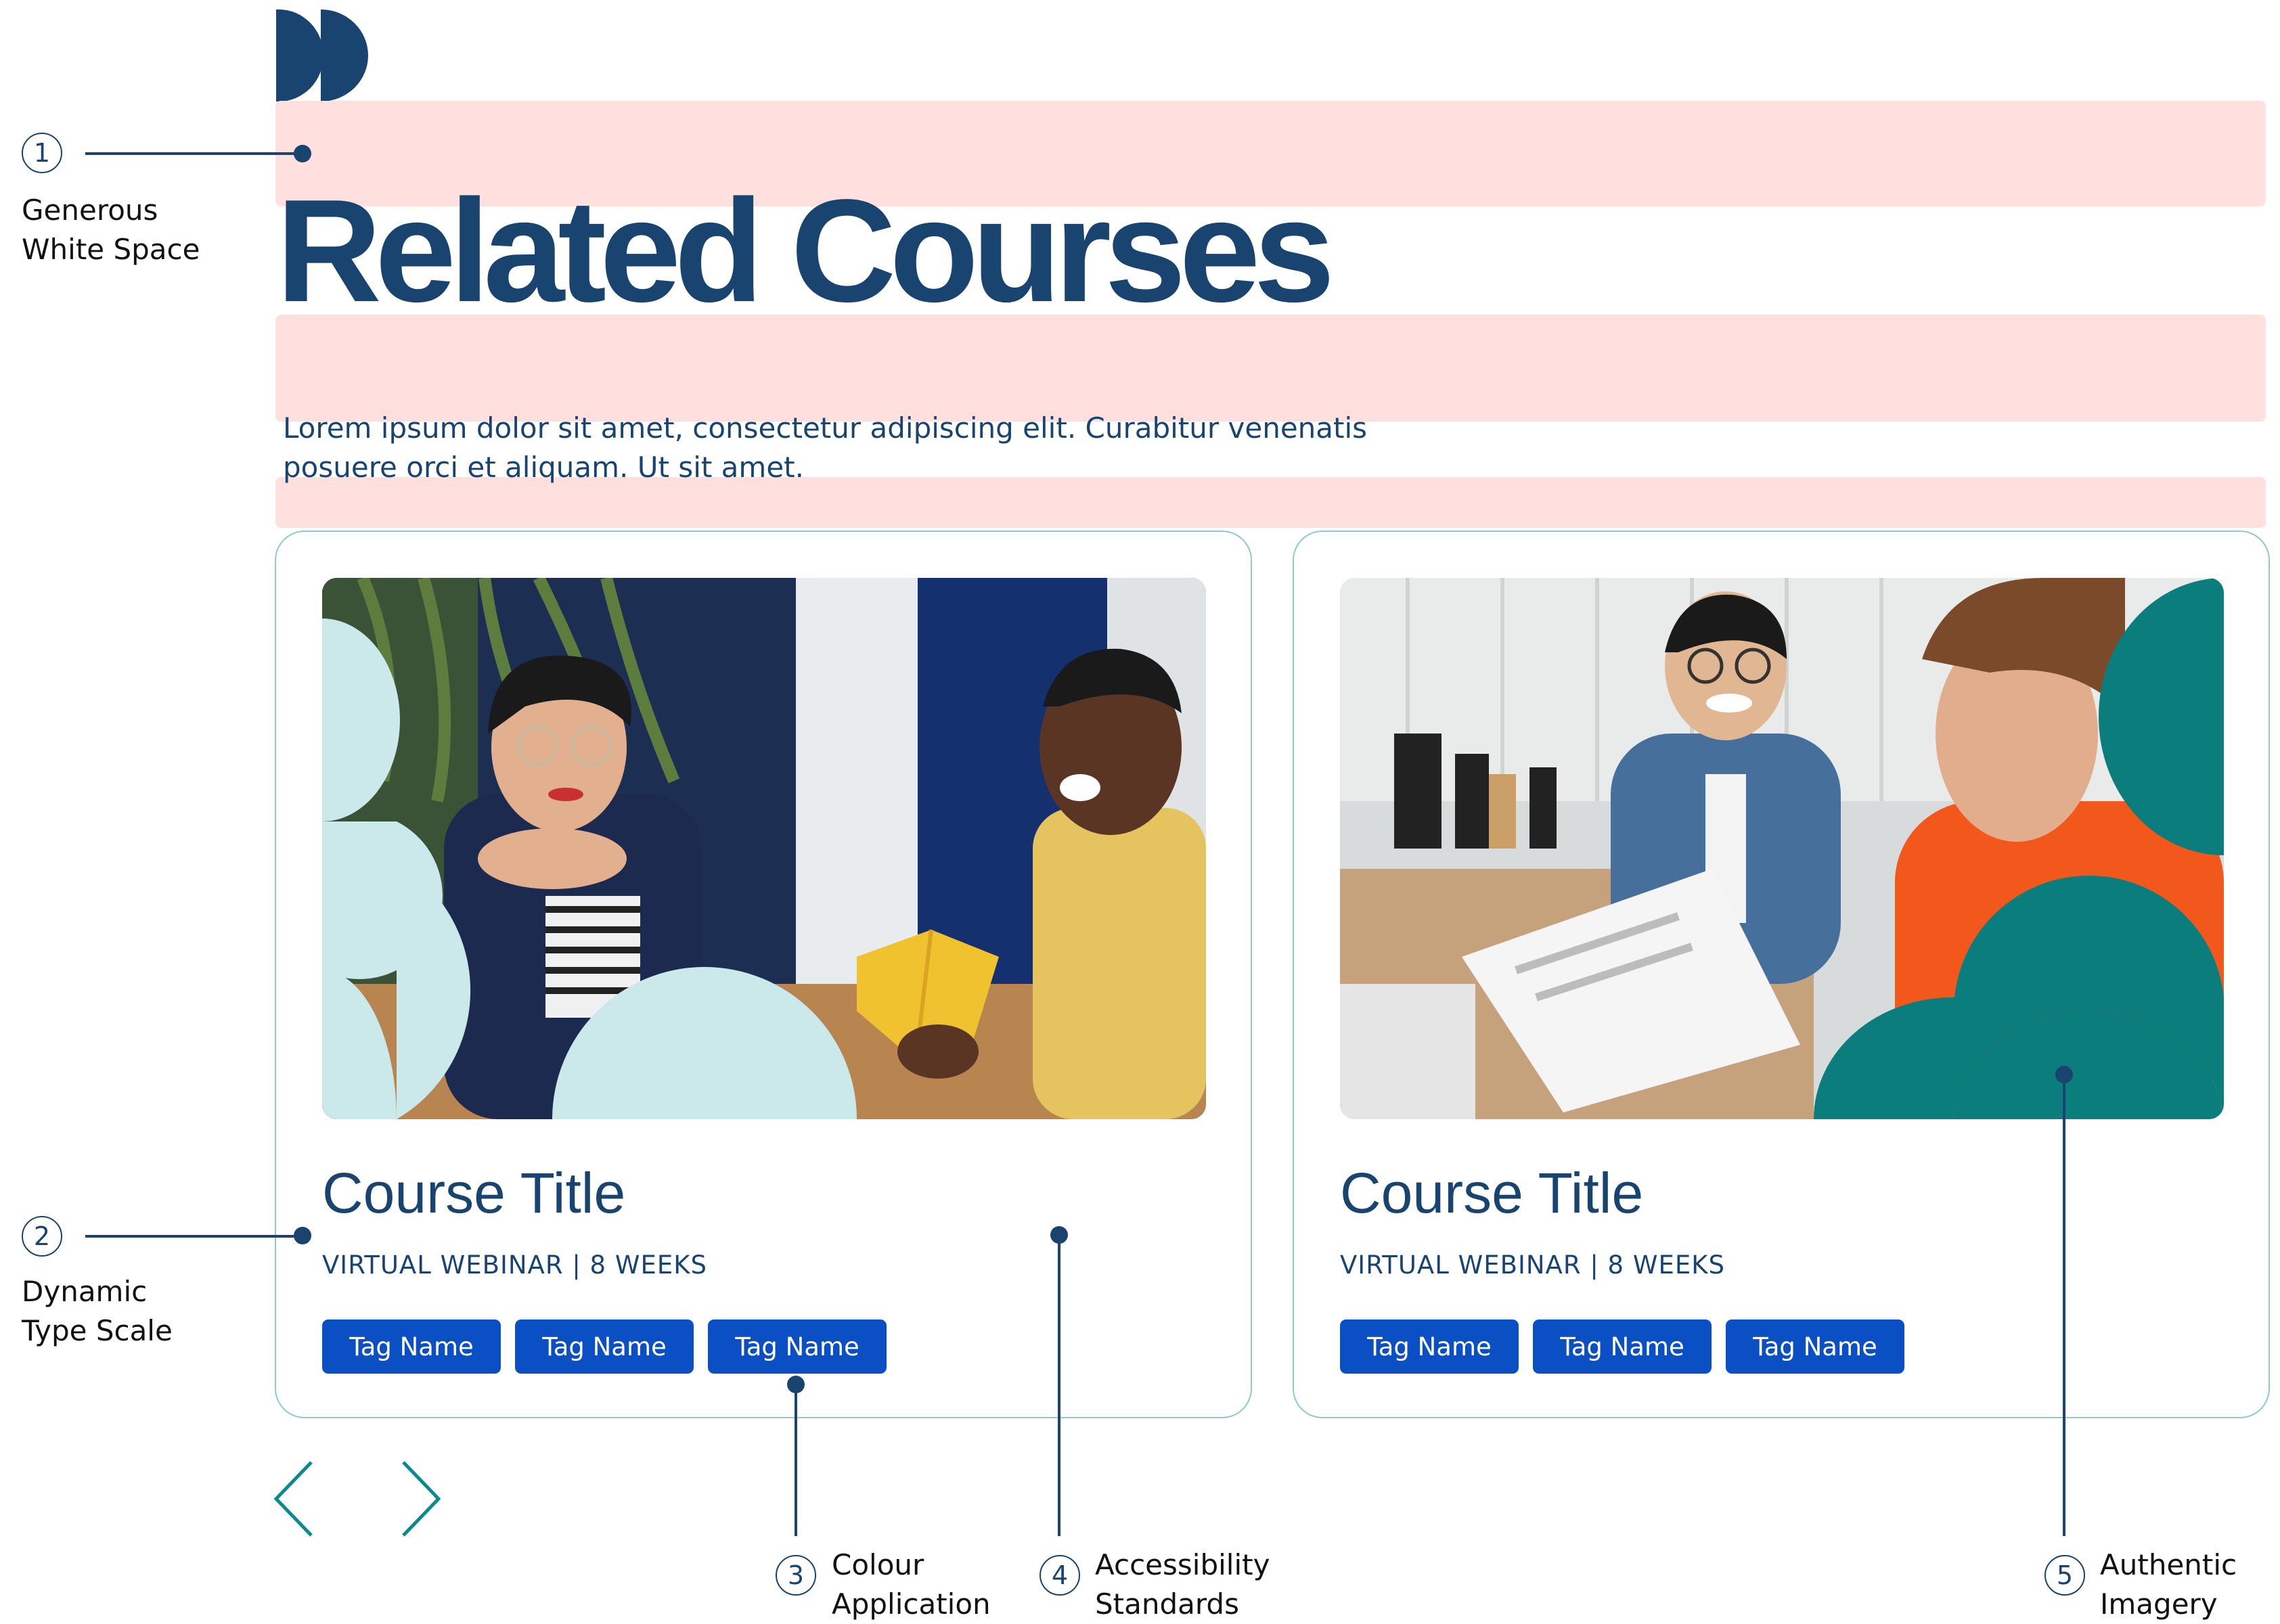 This screenshot has width=2280, height=1624. I want to click on annotation-label-line: Accessibility, so click(1182, 1564).